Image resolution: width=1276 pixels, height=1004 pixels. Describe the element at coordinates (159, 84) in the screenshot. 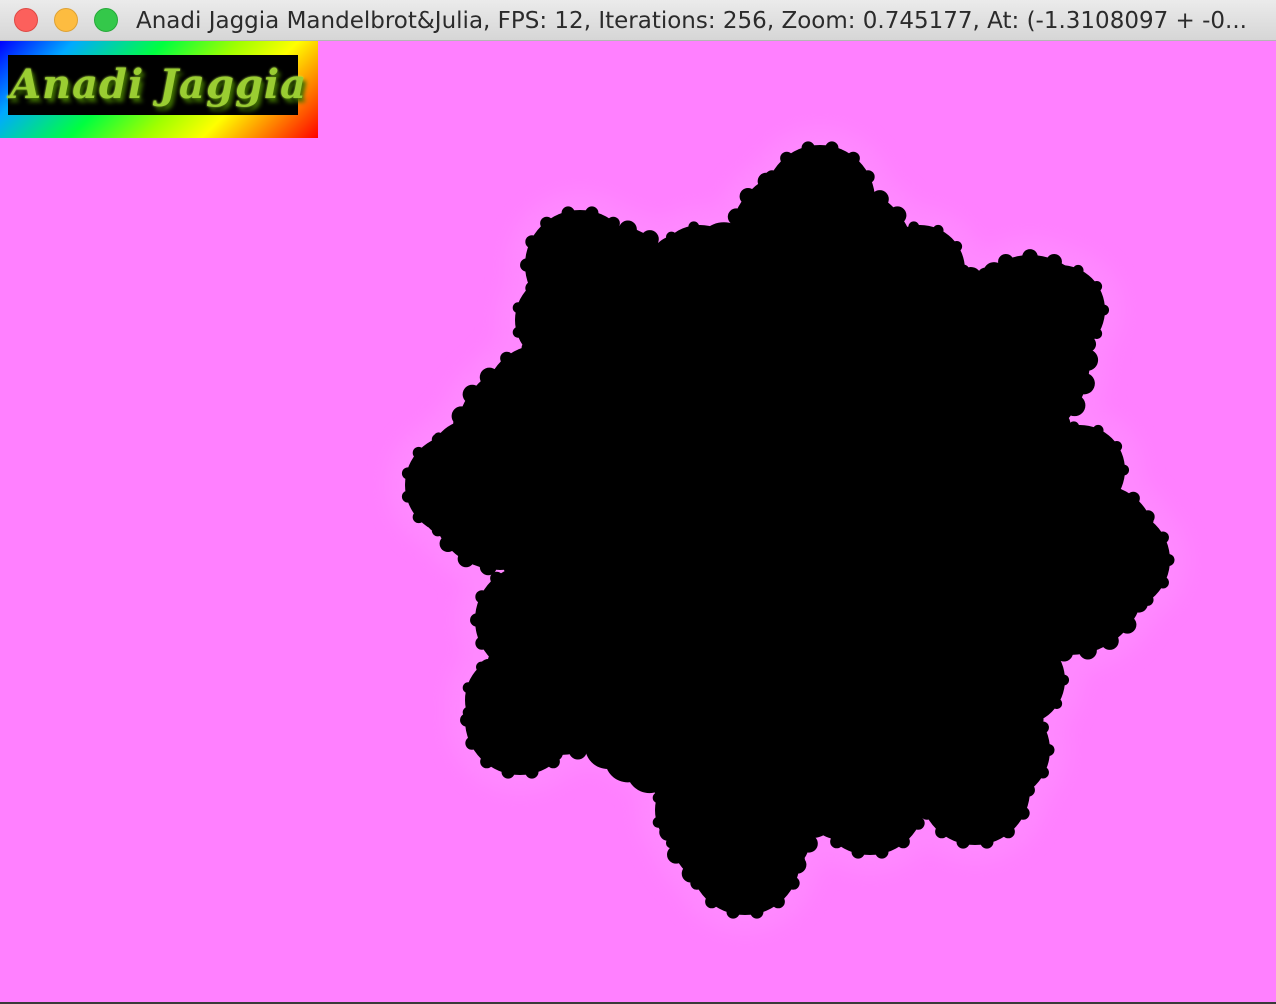

I see `logo-text: Anadi Jaggia` at that location.